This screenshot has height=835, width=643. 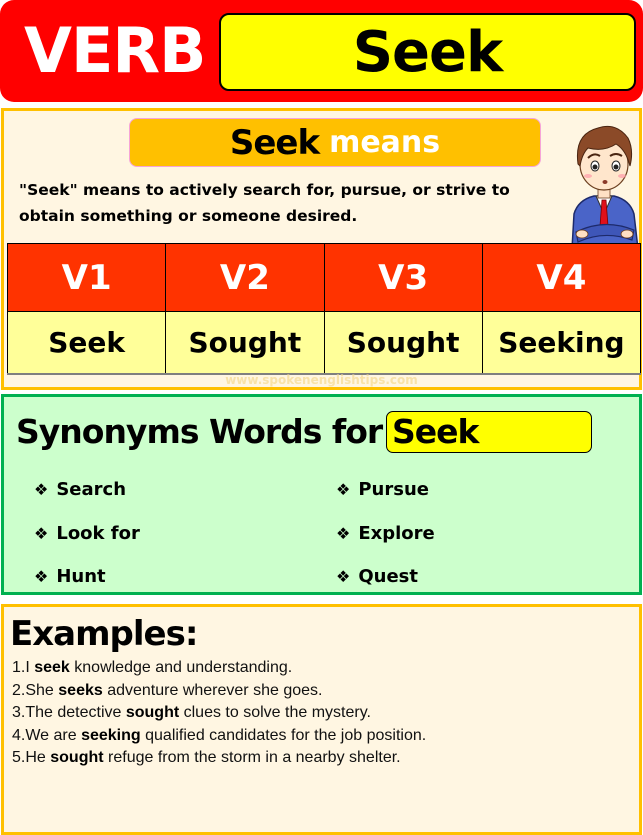 I want to click on form-value-v1: Seek, so click(x=86, y=343).